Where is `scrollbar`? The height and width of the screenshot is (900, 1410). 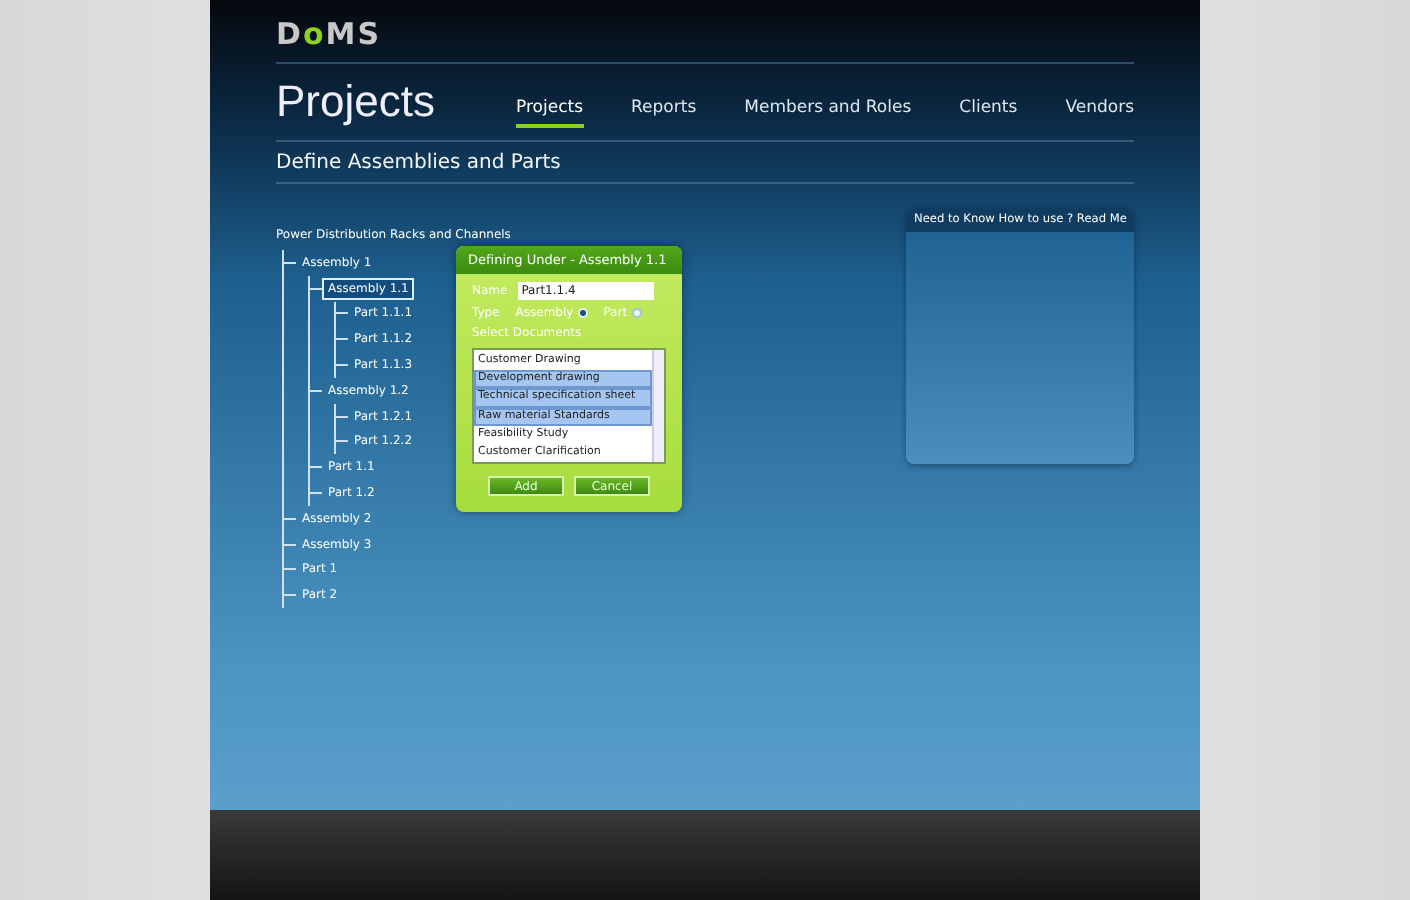 scrollbar is located at coordinates (658, 406).